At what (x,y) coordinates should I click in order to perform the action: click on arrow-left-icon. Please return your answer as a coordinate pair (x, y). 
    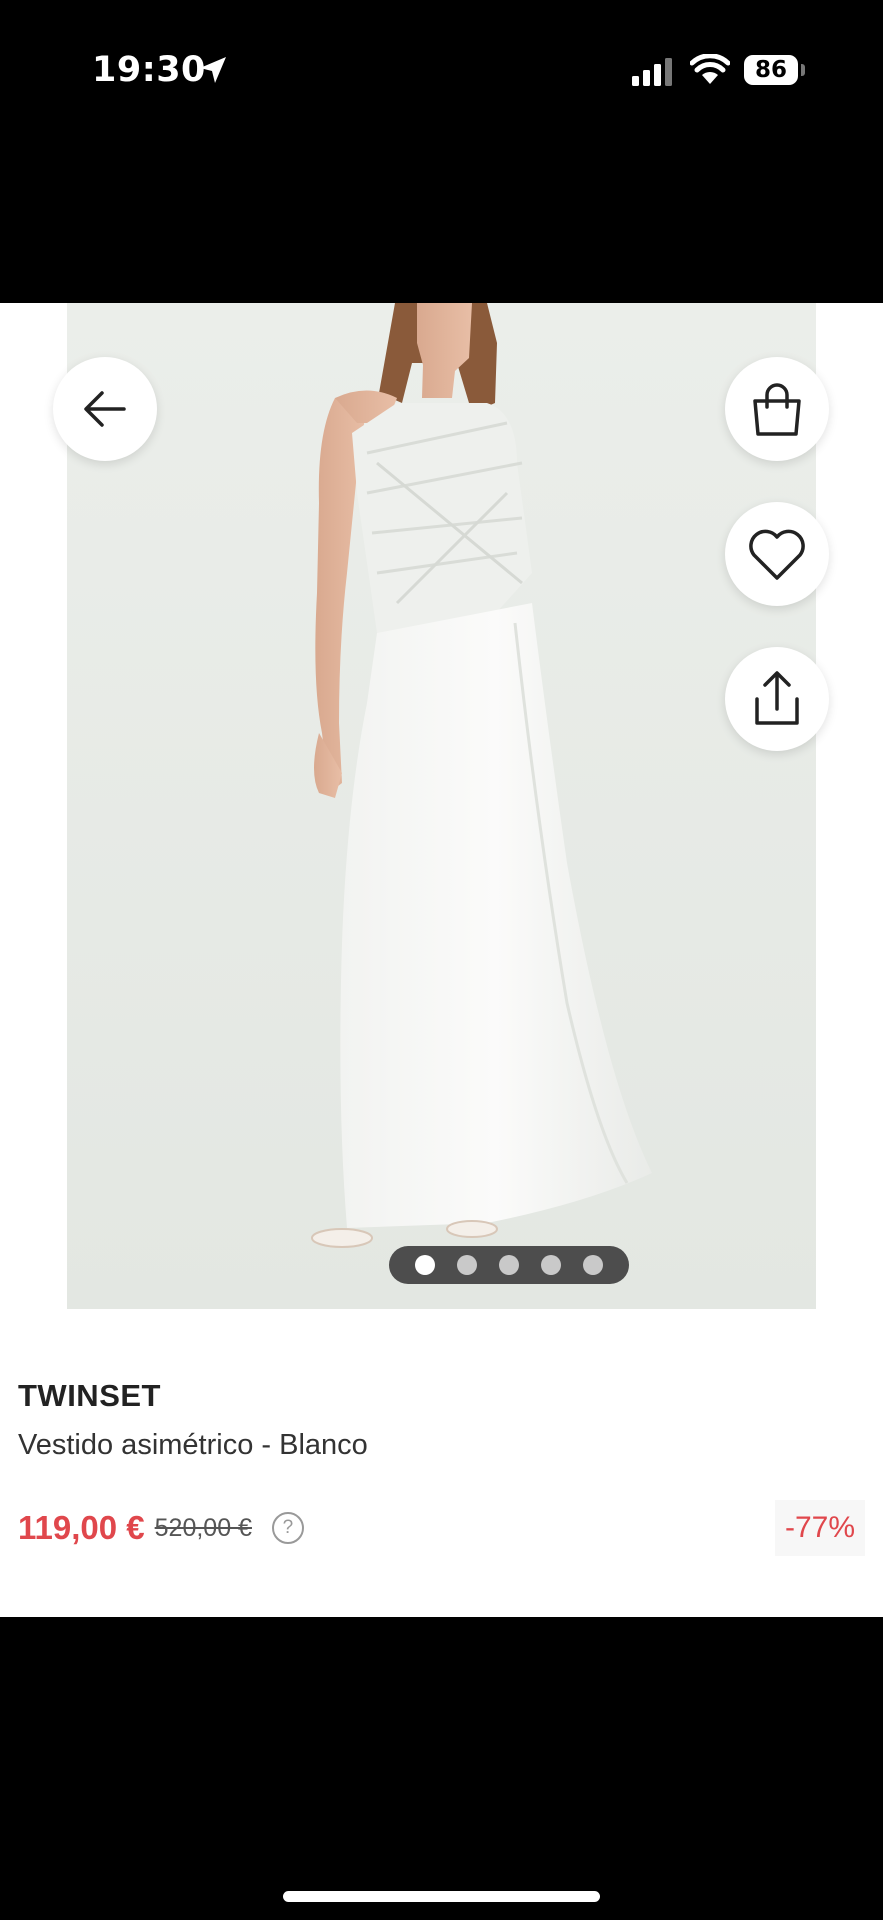
    Looking at the image, I should click on (105, 409).